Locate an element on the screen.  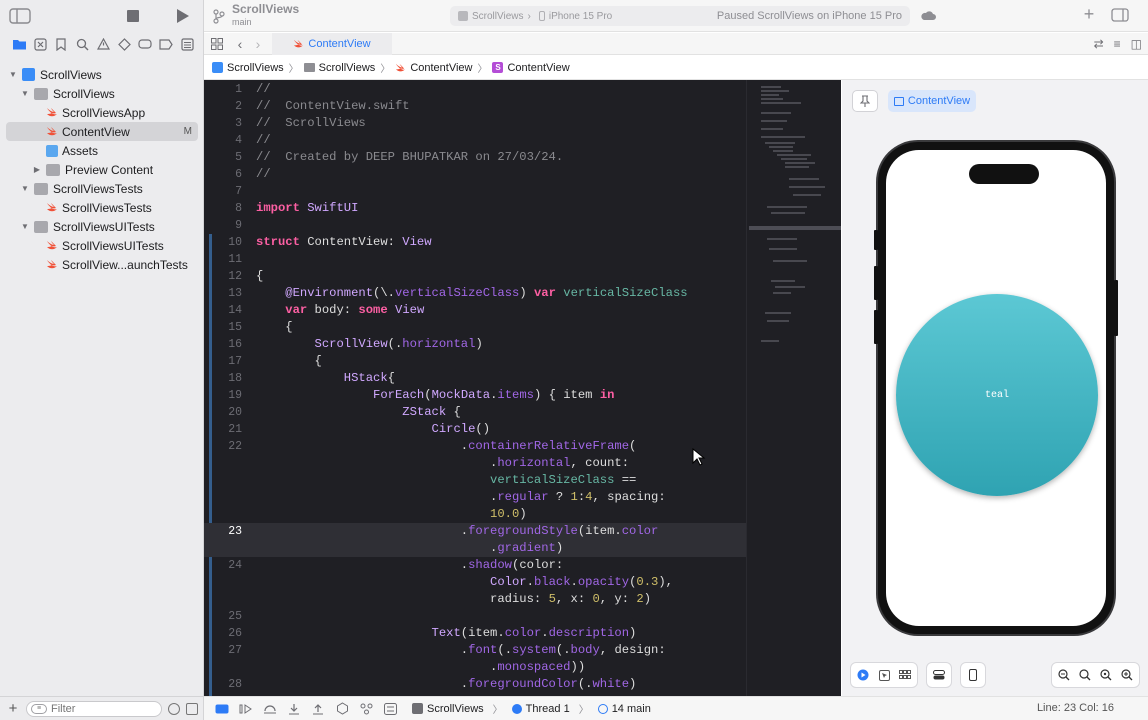
zoom-to-fit-icon is located at coordinates (1085, 675).